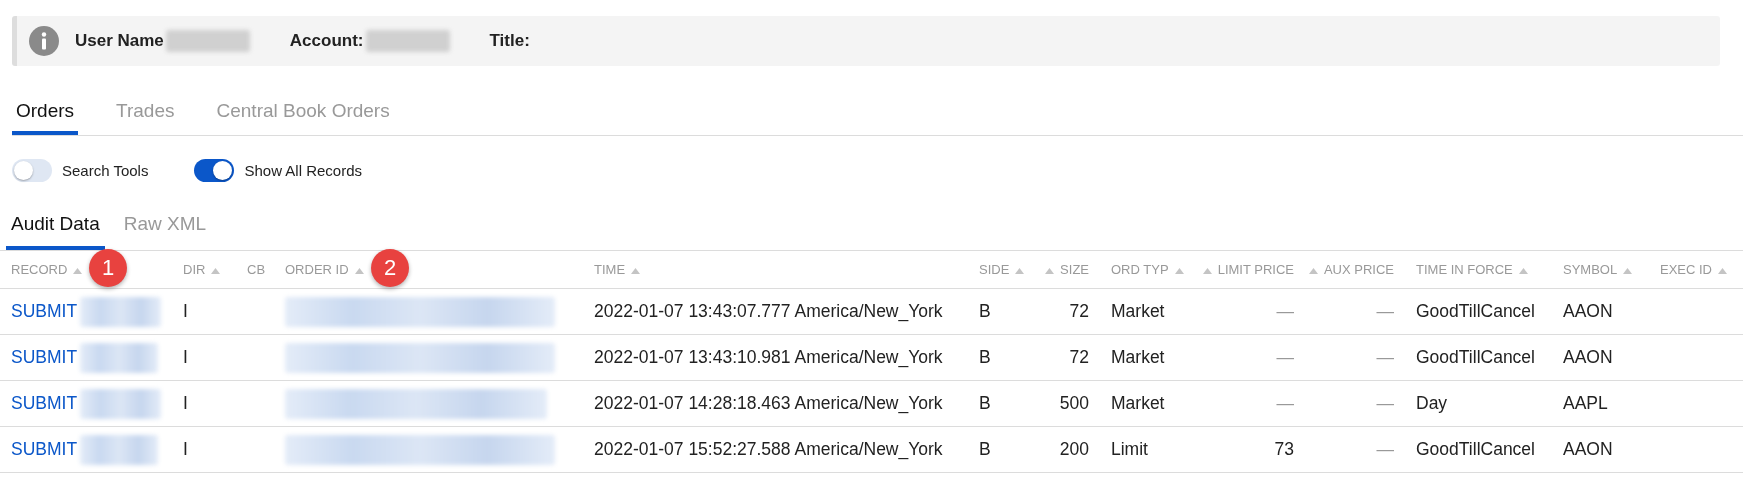 The image size is (1743, 484). Describe the element at coordinates (1129, 449) in the screenshot. I see `table-cell: Limit` at that location.